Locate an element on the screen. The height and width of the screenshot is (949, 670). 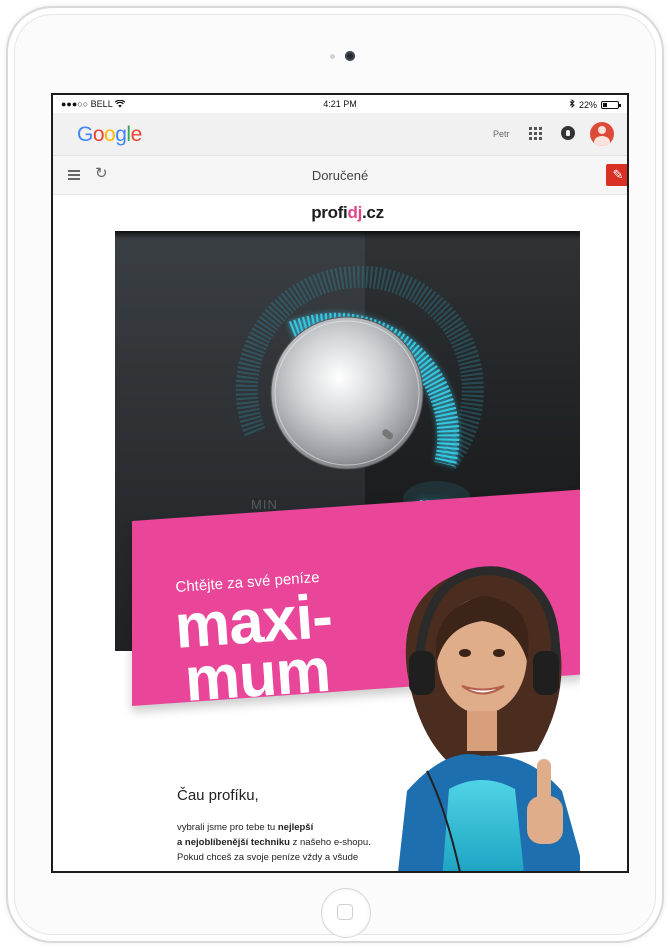
folder-title: Doručené is located at coordinates (340, 175).